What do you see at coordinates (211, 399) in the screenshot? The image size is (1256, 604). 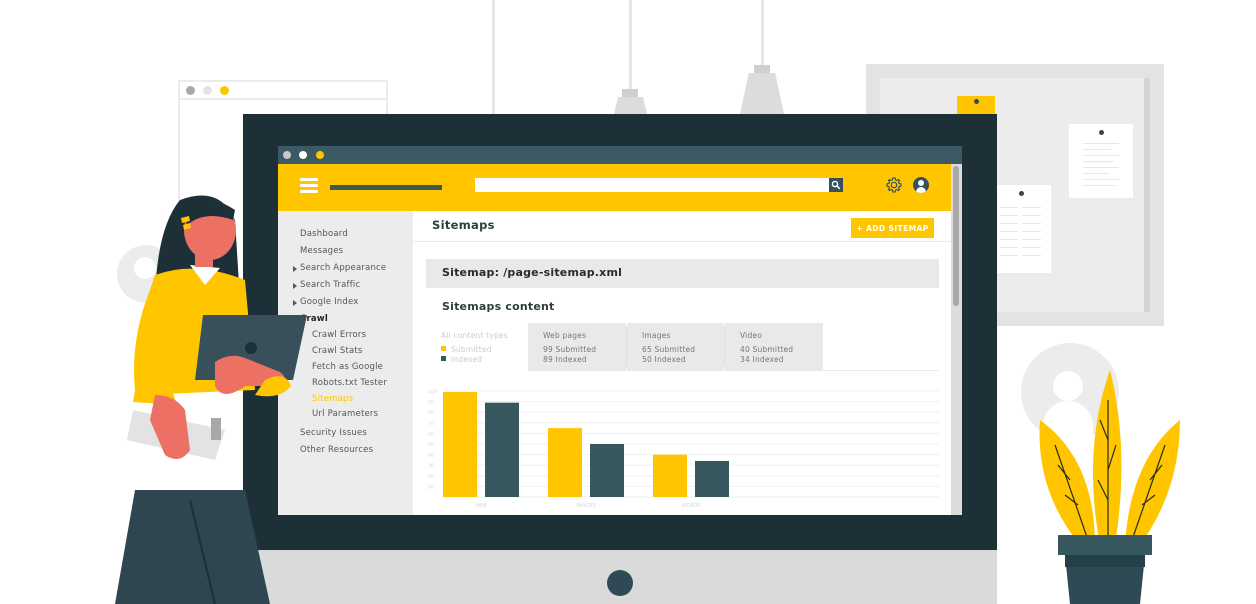 I see `woman-illustration` at bounding box center [211, 399].